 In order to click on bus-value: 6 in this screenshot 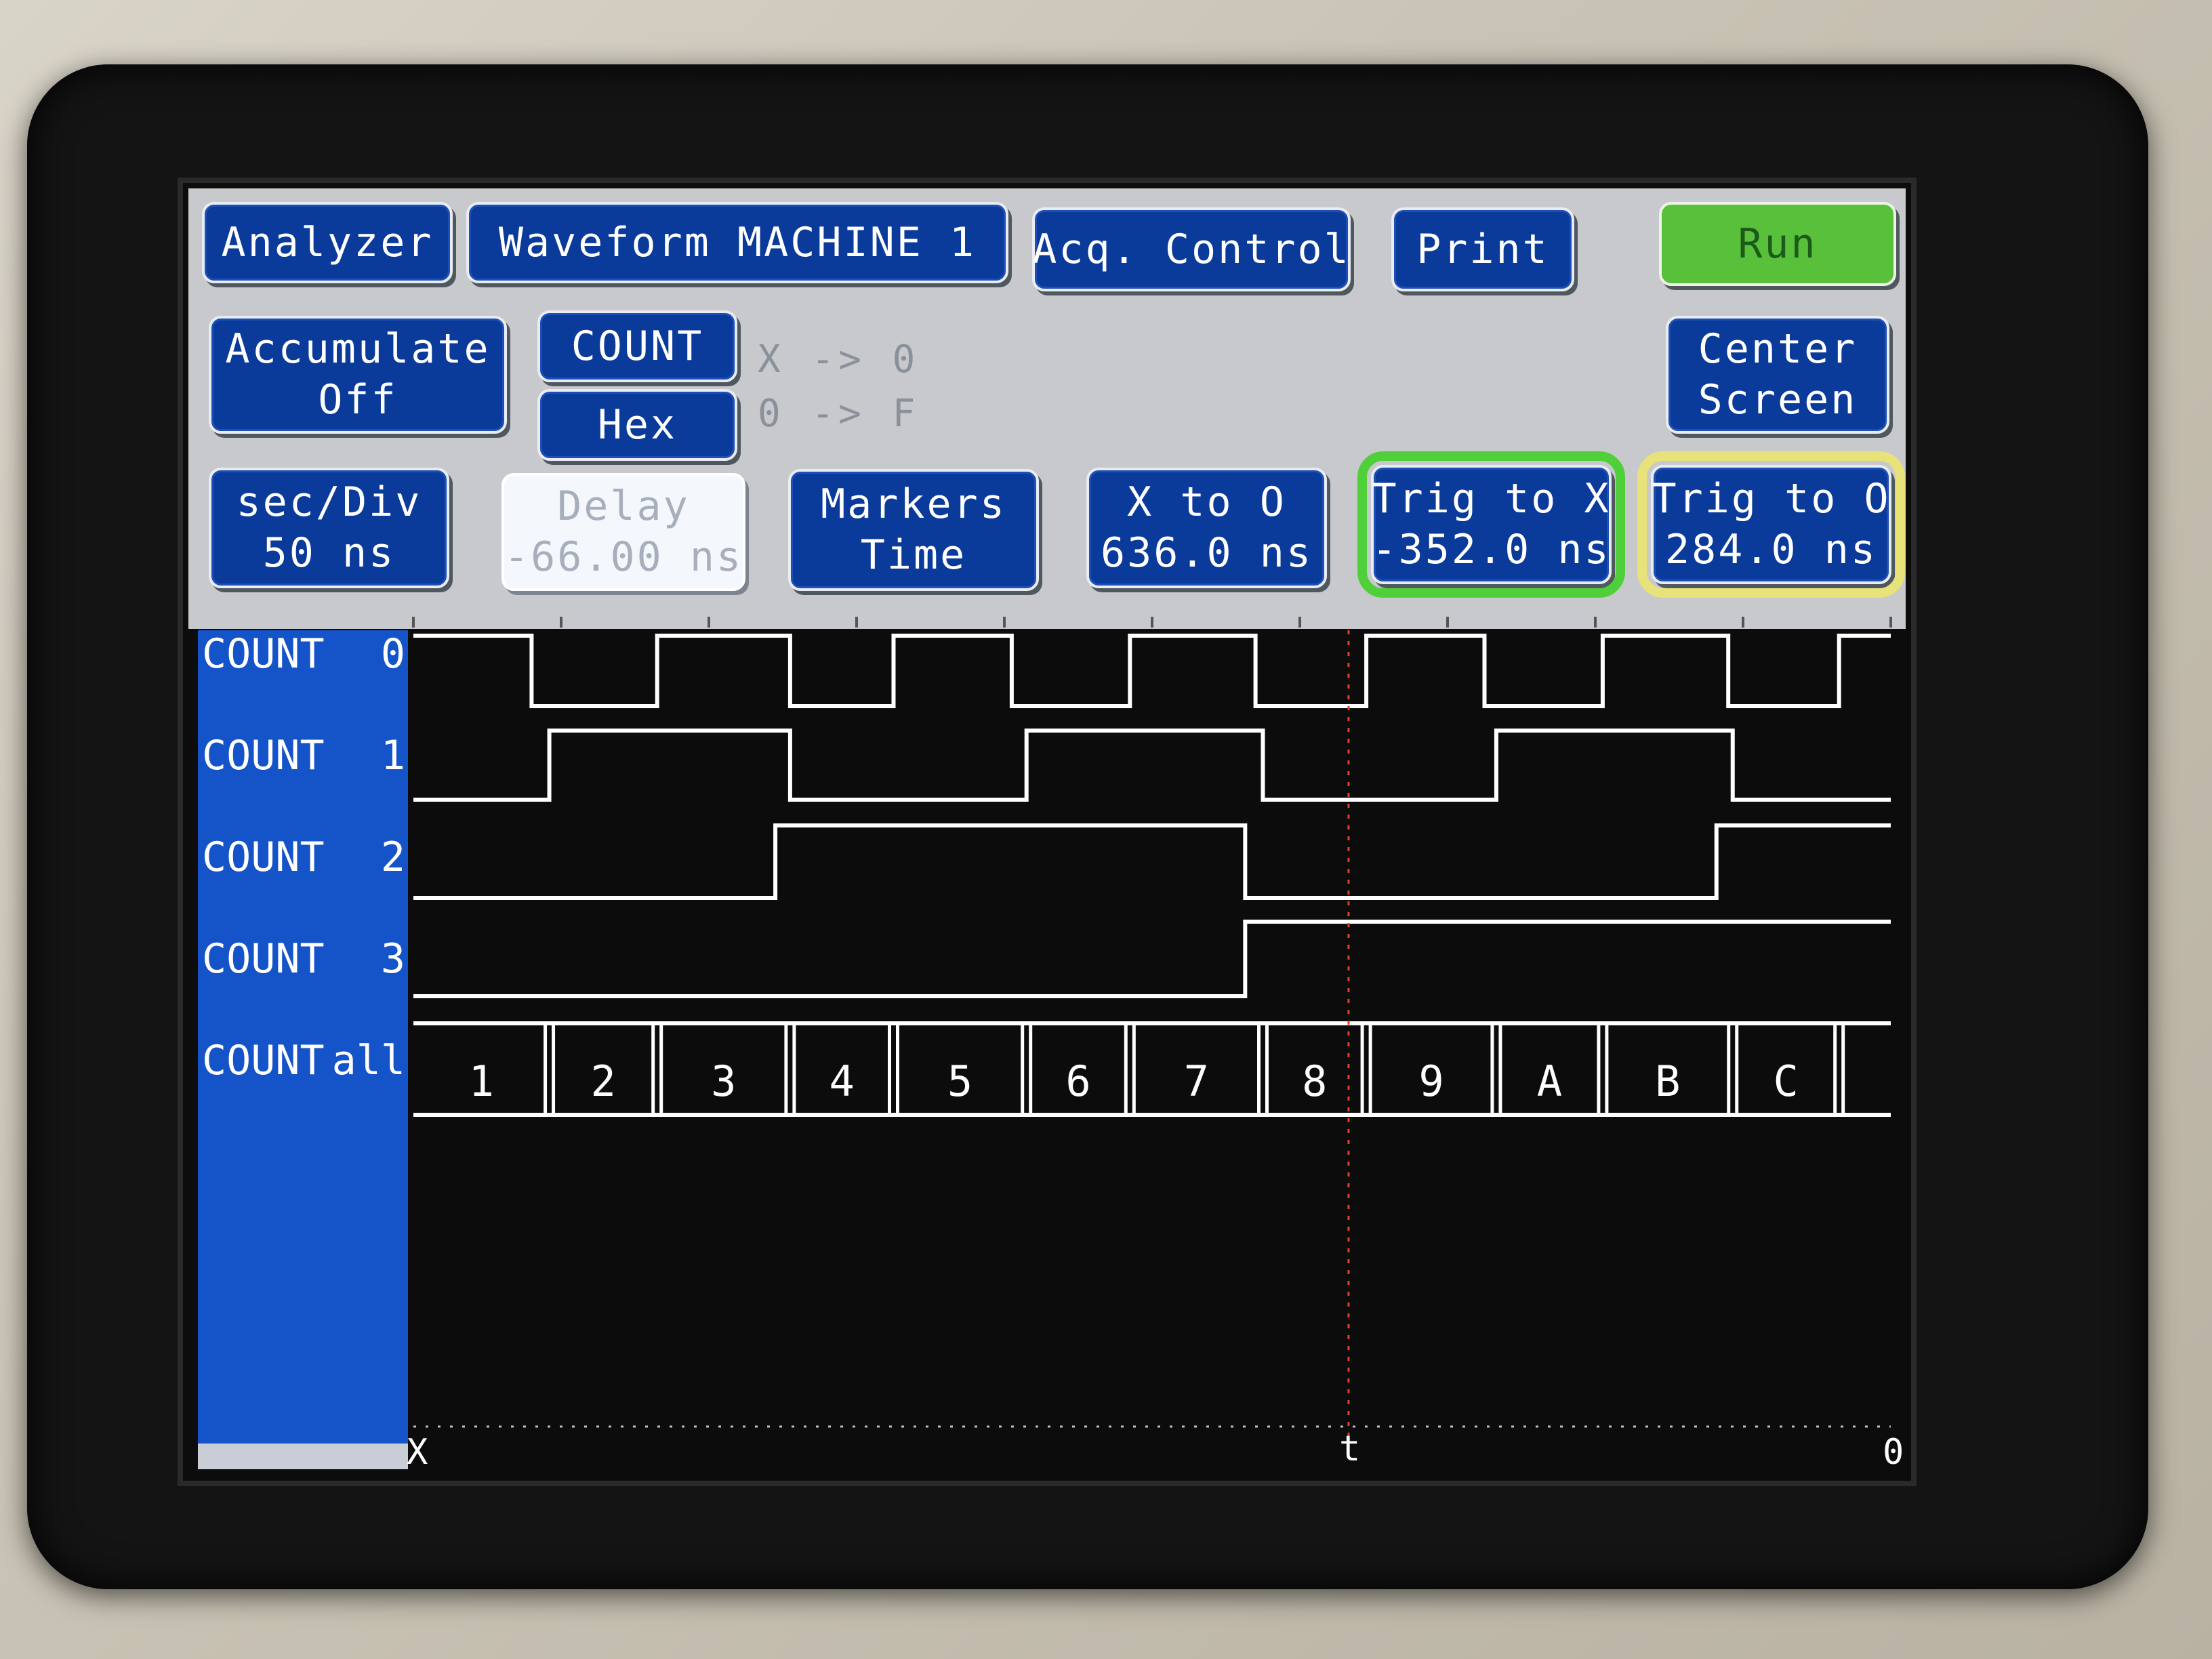, I will do `click(1078, 1081)`.